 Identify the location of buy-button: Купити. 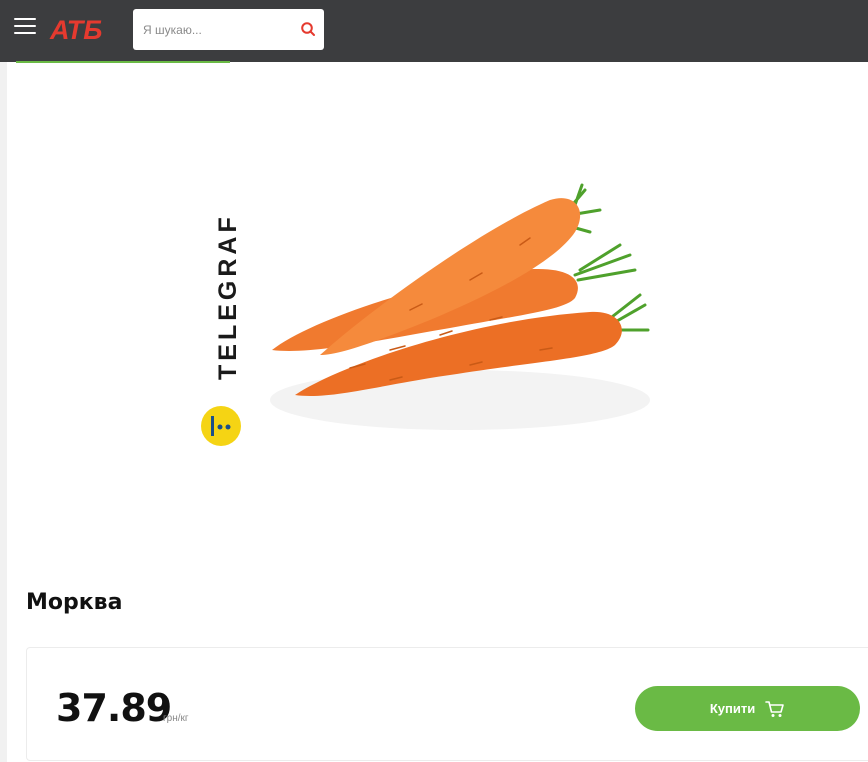
(747, 708).